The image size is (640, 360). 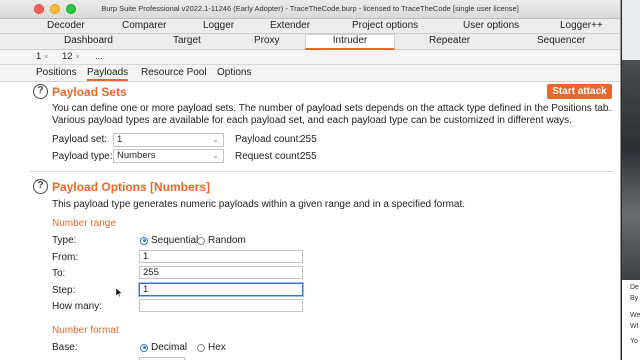 I want to click on tab-project-options: Project options, so click(x=385, y=25).